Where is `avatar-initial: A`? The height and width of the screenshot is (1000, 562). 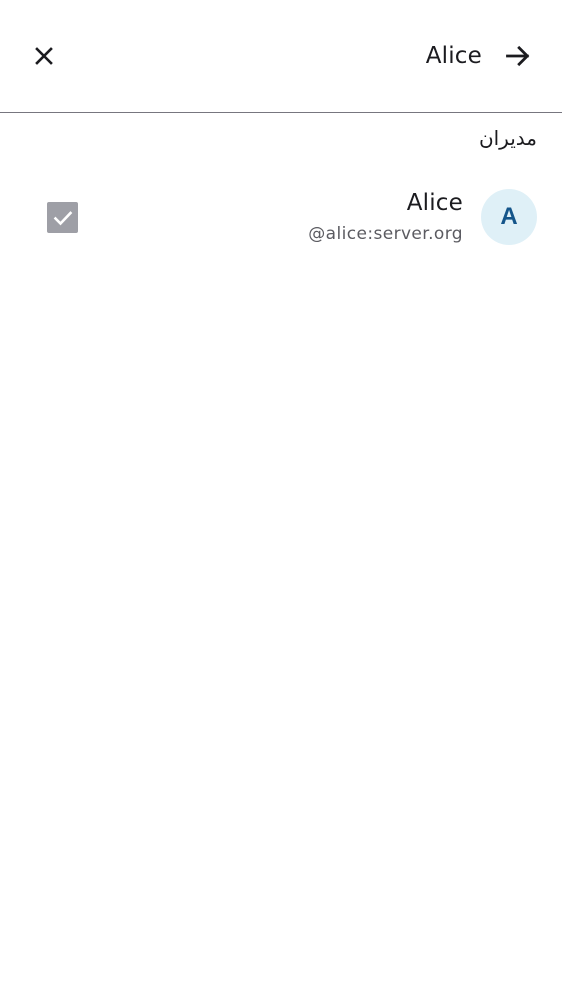
avatar-initial: A is located at coordinates (509, 216).